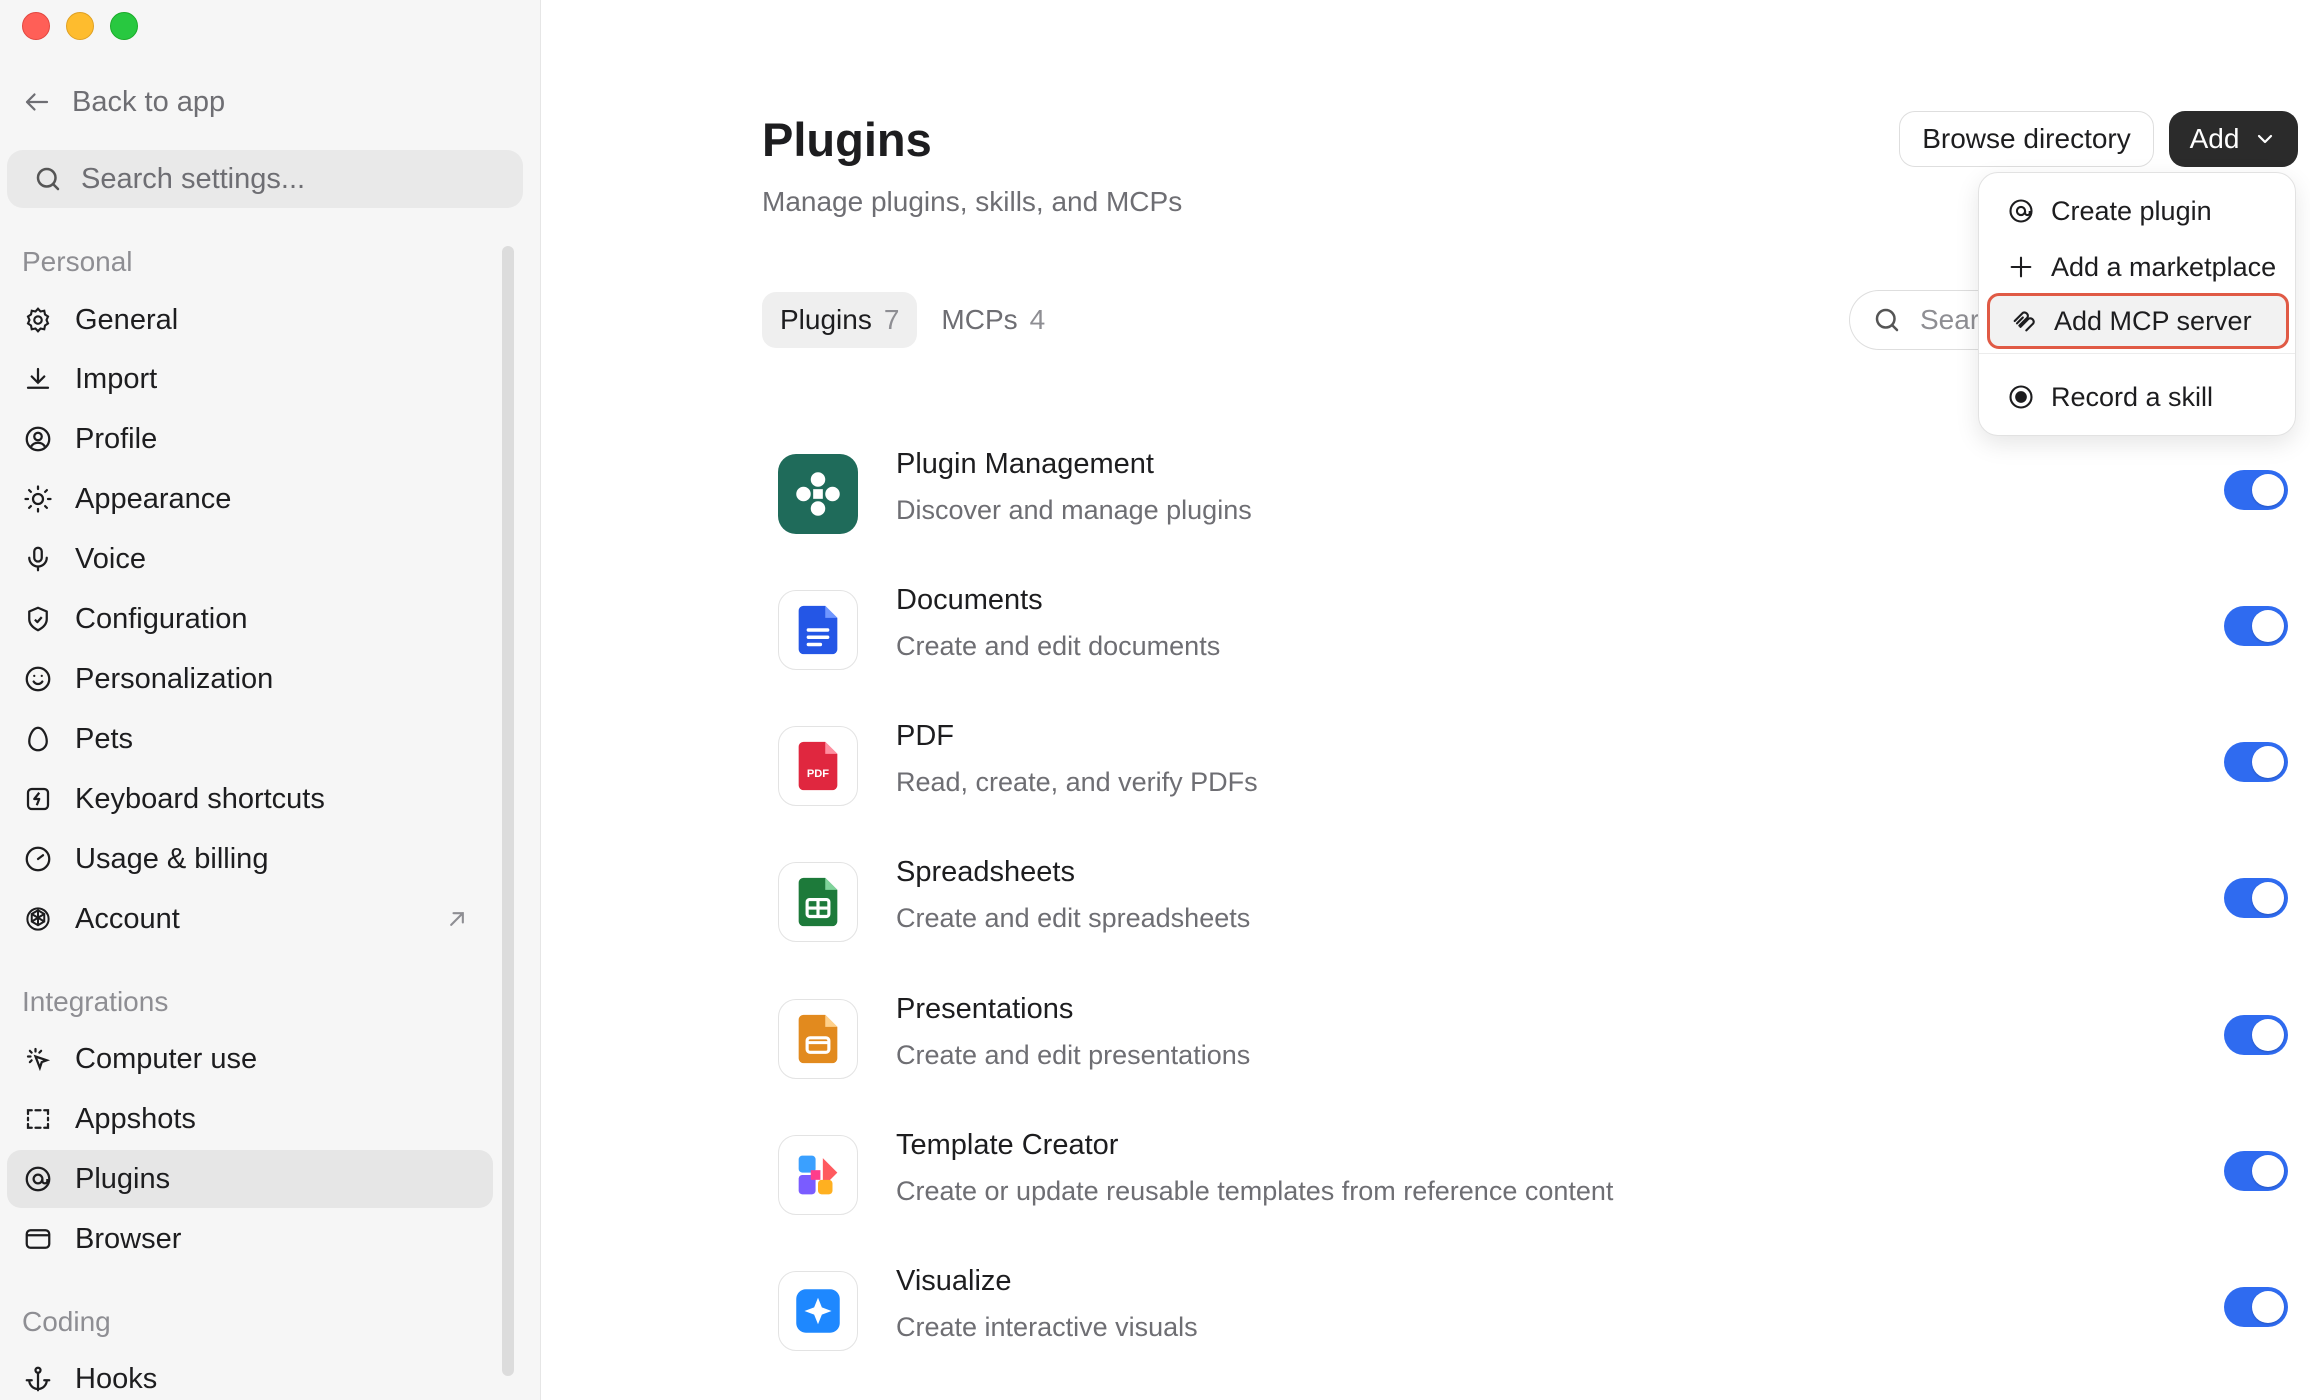 The height and width of the screenshot is (1400, 2310). I want to click on plugin-description: Create and edit presentations, so click(1073, 1055).